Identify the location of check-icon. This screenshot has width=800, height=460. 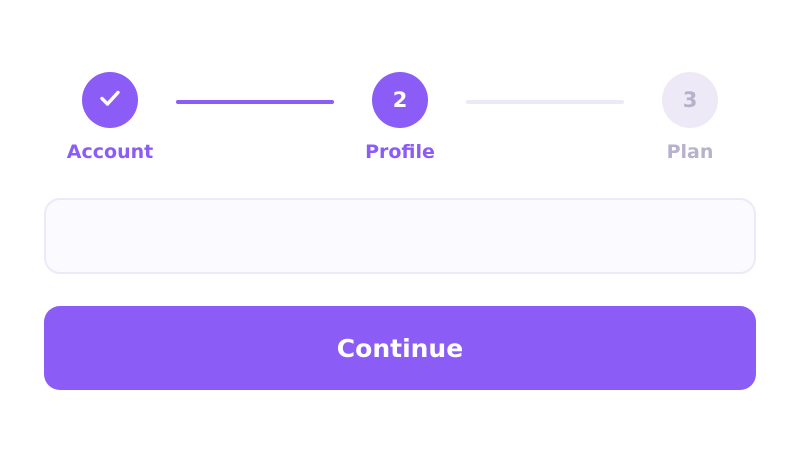
(110, 100).